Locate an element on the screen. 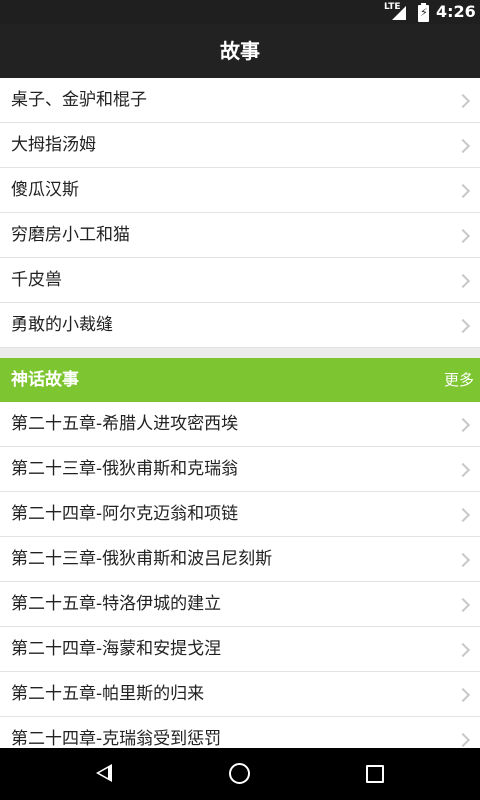  list-item-label: 穷磨房小工和猫 is located at coordinates (70, 235).